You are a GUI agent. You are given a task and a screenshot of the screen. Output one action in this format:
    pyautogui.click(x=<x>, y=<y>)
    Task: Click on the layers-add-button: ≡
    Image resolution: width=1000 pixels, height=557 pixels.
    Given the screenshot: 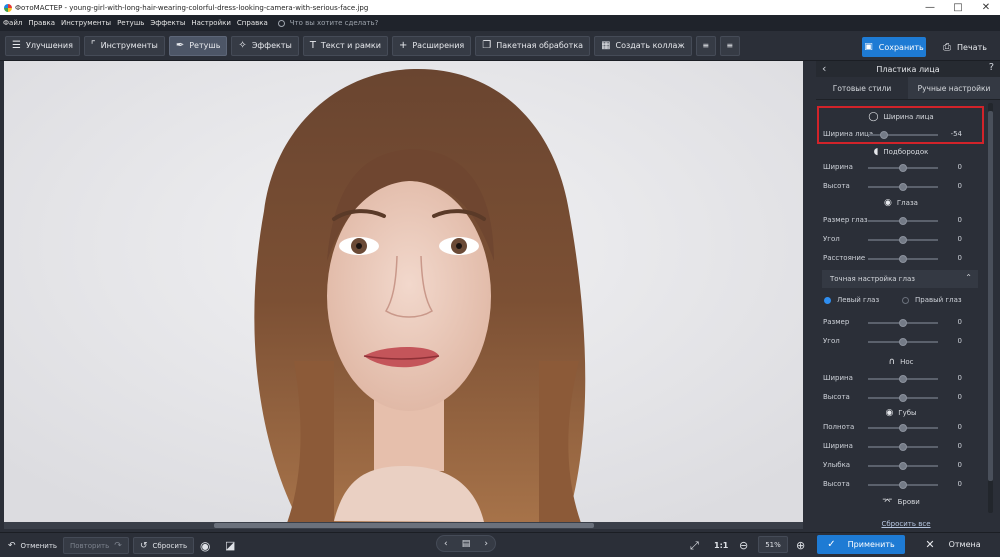 What is the action you would take?
    pyautogui.click(x=705, y=45)
    